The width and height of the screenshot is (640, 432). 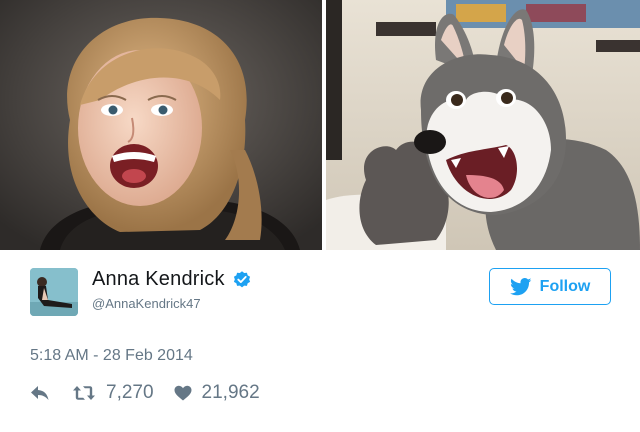 What do you see at coordinates (565, 286) in the screenshot?
I see `follow-label: Follow` at bounding box center [565, 286].